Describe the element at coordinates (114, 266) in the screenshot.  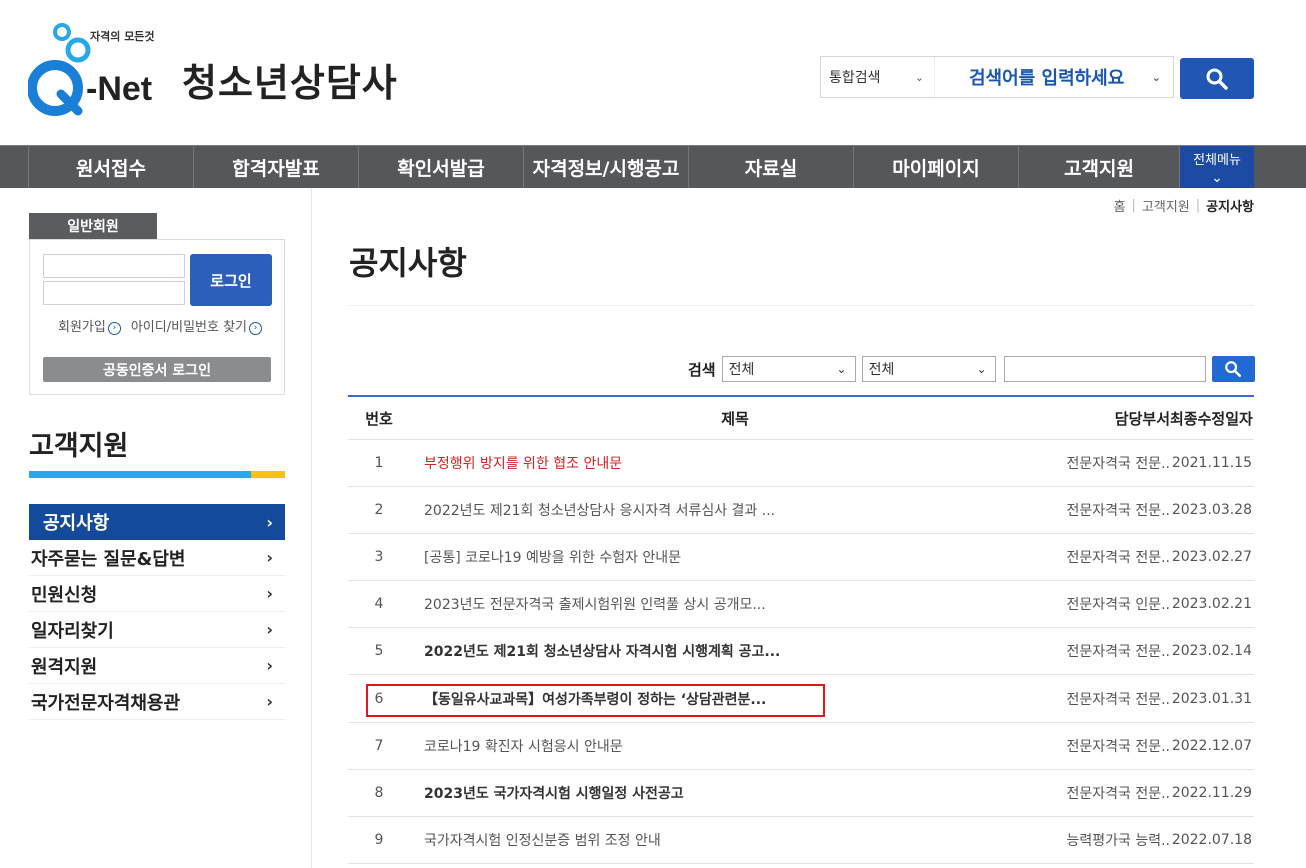
I see `username-field` at that location.